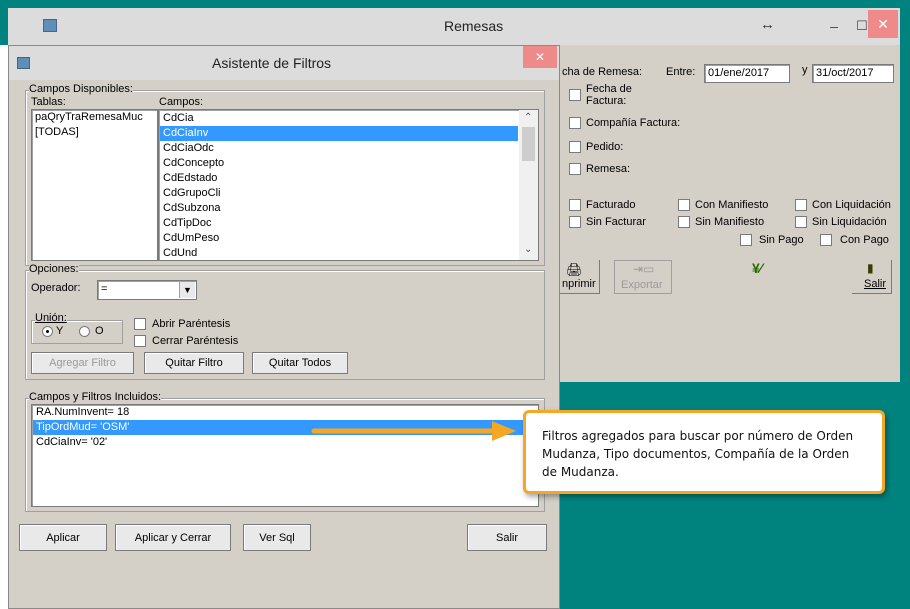 The width and height of the screenshot is (910, 609). Describe the element at coordinates (94, 117) in the screenshot. I see `tablas-item: paQryTraRemesaMuc` at that location.